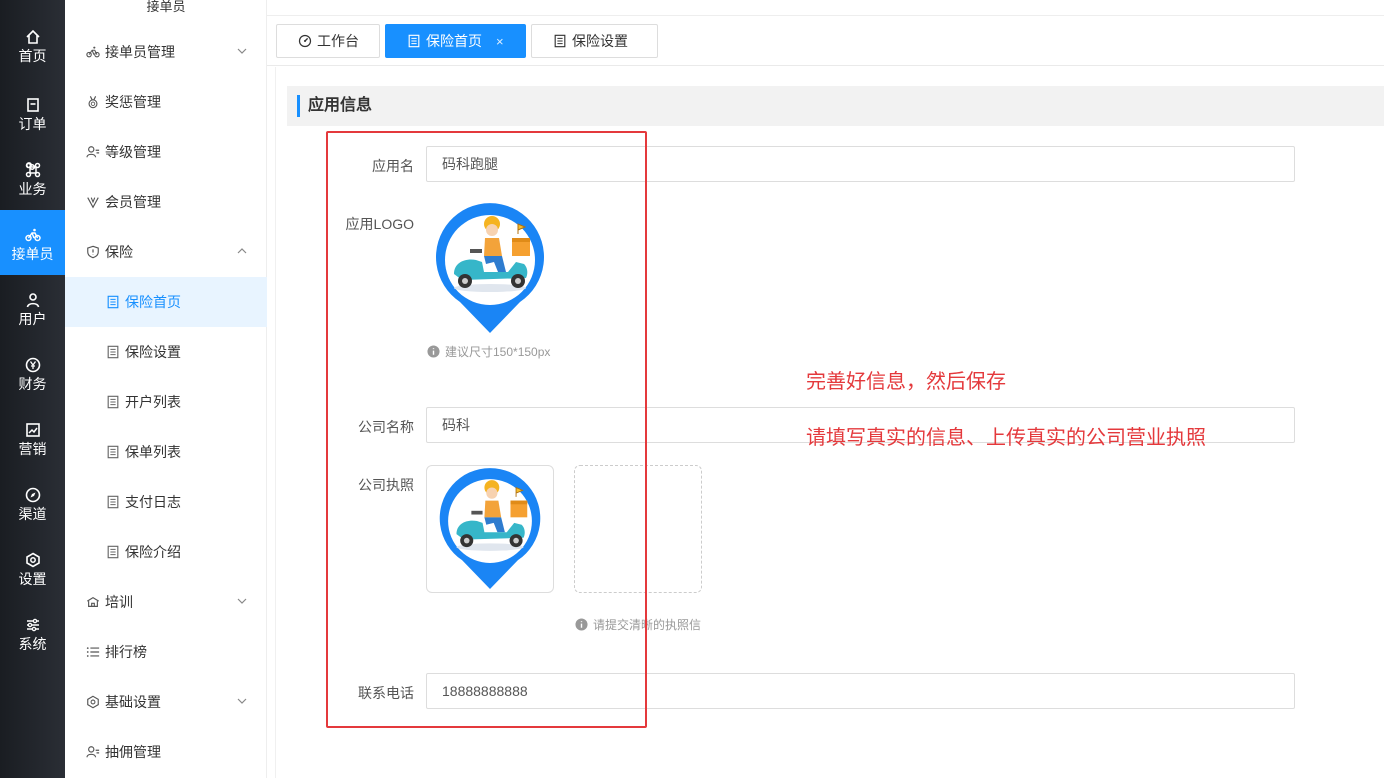 The width and height of the screenshot is (1384, 778). Describe the element at coordinates (166, 702) in the screenshot. I see `sidebar-item-basic-settings: 基础设置` at that location.